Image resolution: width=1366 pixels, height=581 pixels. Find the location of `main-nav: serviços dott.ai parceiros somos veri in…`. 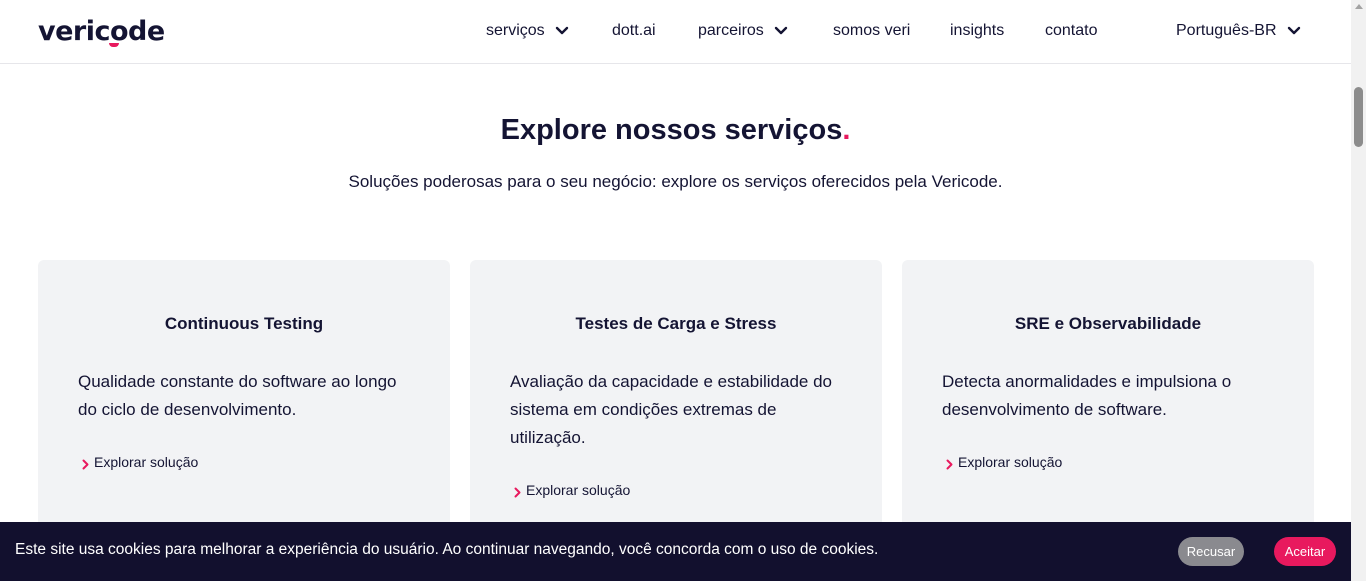

main-nav: serviços dott.ai parceiros somos veri in… is located at coordinates (675, 32).